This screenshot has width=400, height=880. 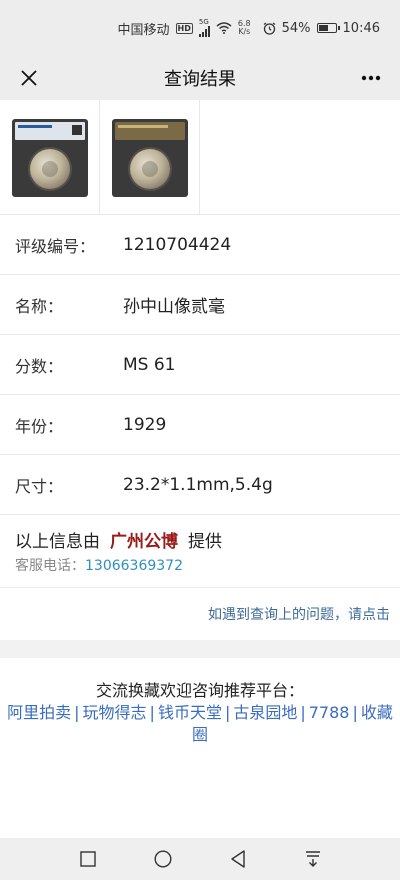 I want to click on more-icon, so click(x=371, y=78).